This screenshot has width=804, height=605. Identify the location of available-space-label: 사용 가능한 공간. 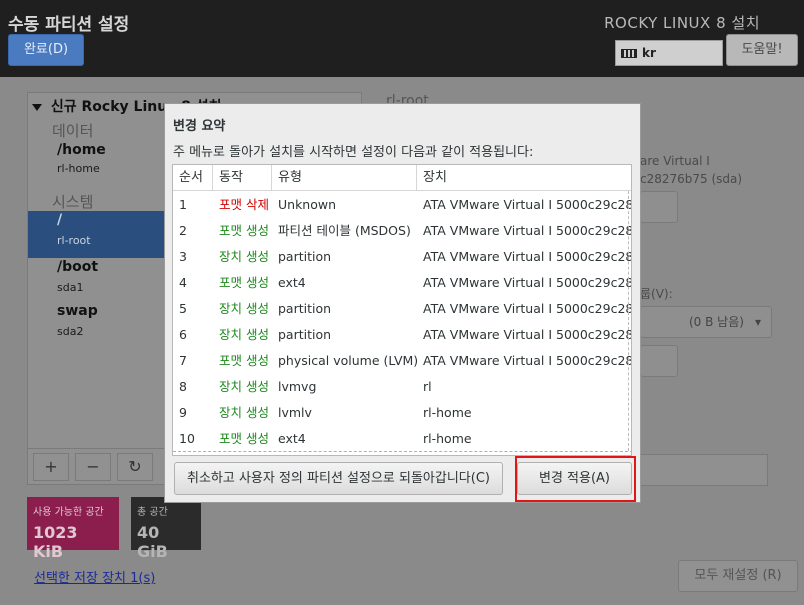
(68, 512).